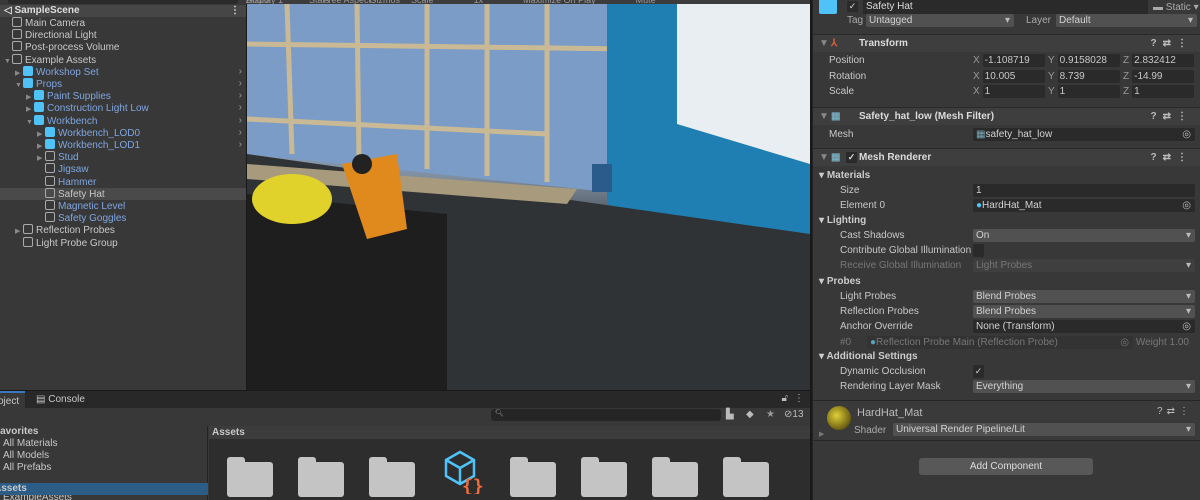 The image size is (1200, 500). I want to click on reflection-probes-dropdown: Blend Probes, so click(1084, 311).